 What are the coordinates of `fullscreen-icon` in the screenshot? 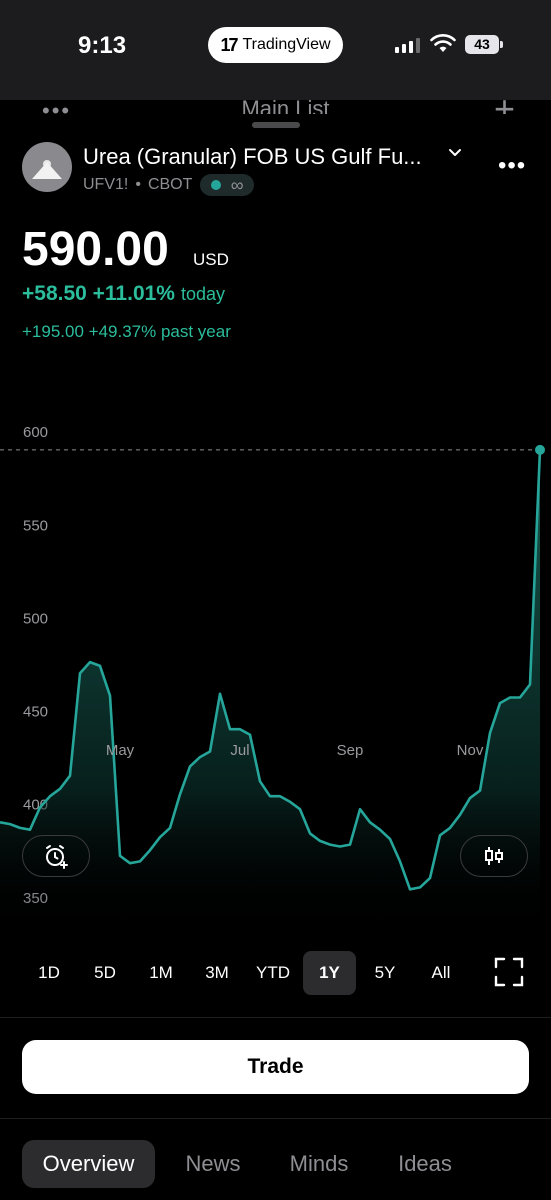 It's located at (509, 972).